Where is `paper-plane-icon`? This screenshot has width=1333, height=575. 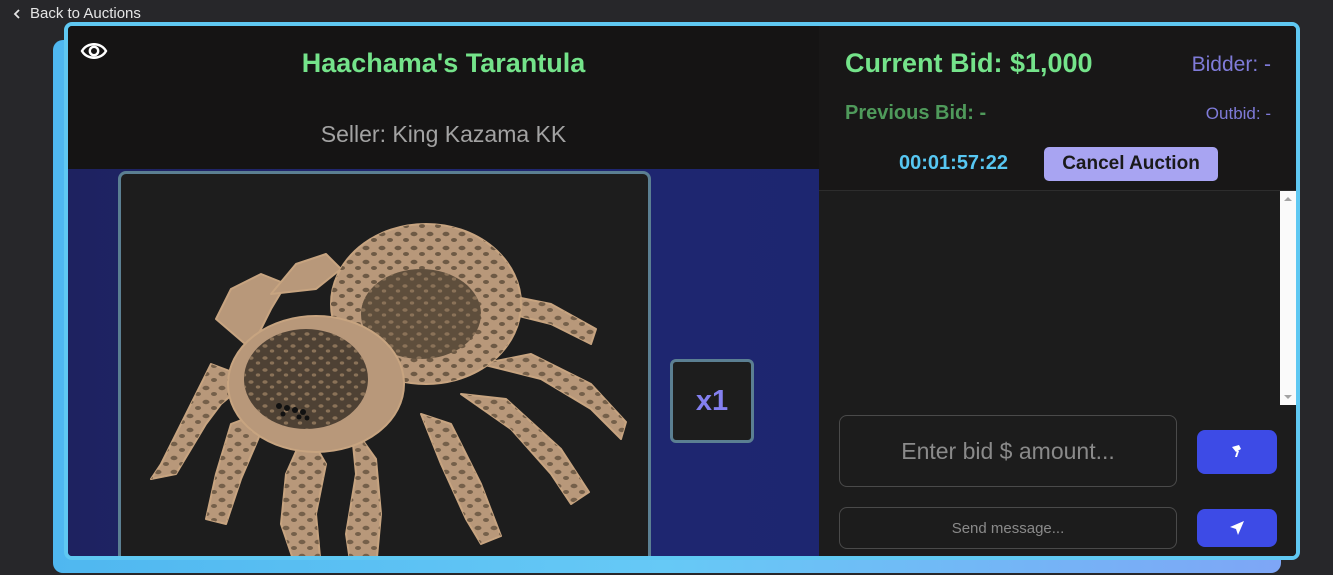 paper-plane-icon is located at coordinates (1237, 528).